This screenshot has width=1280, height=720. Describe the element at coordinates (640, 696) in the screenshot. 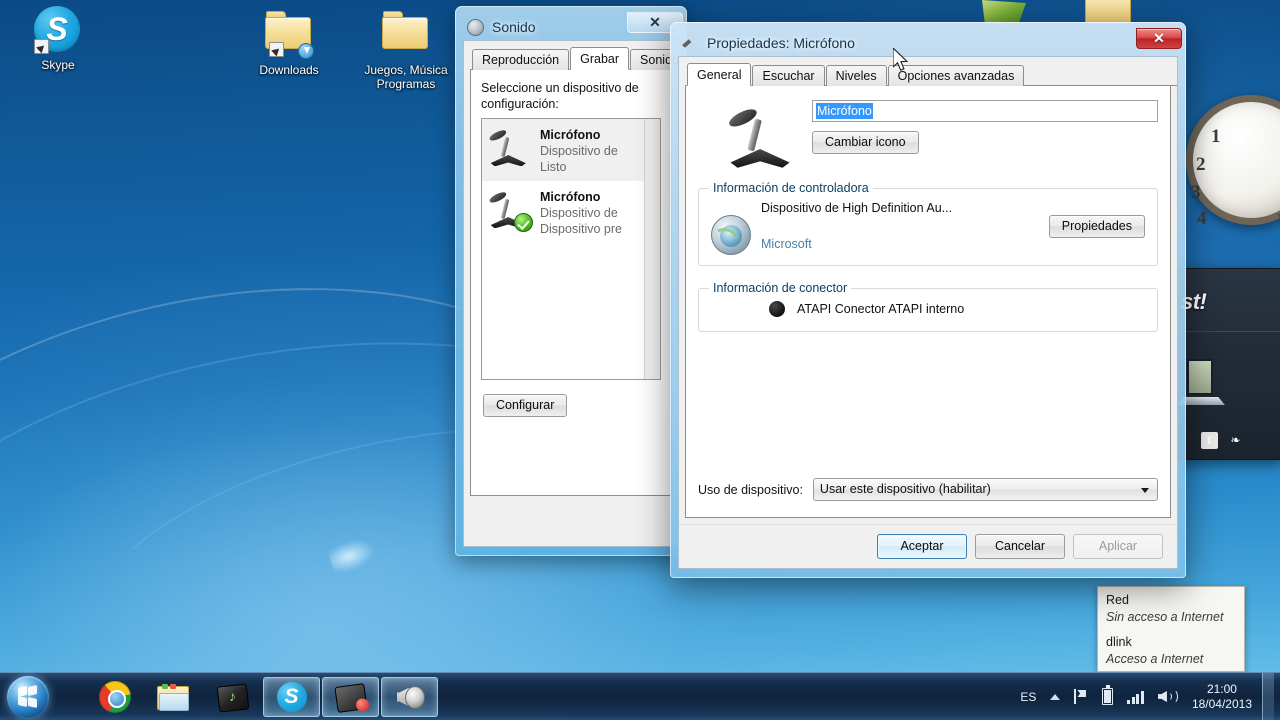

I see `taskbar: S ES` at that location.